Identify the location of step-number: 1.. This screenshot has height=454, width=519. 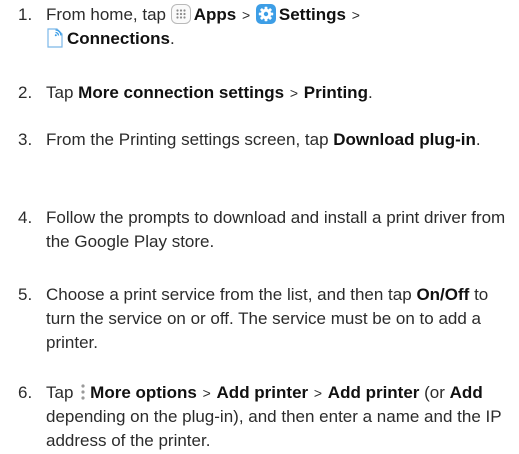
(25, 14).